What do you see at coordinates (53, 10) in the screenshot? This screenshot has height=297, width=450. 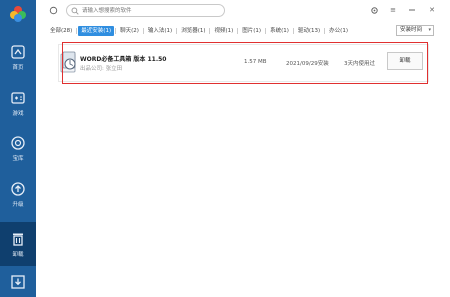 I see `refresh-icon` at bounding box center [53, 10].